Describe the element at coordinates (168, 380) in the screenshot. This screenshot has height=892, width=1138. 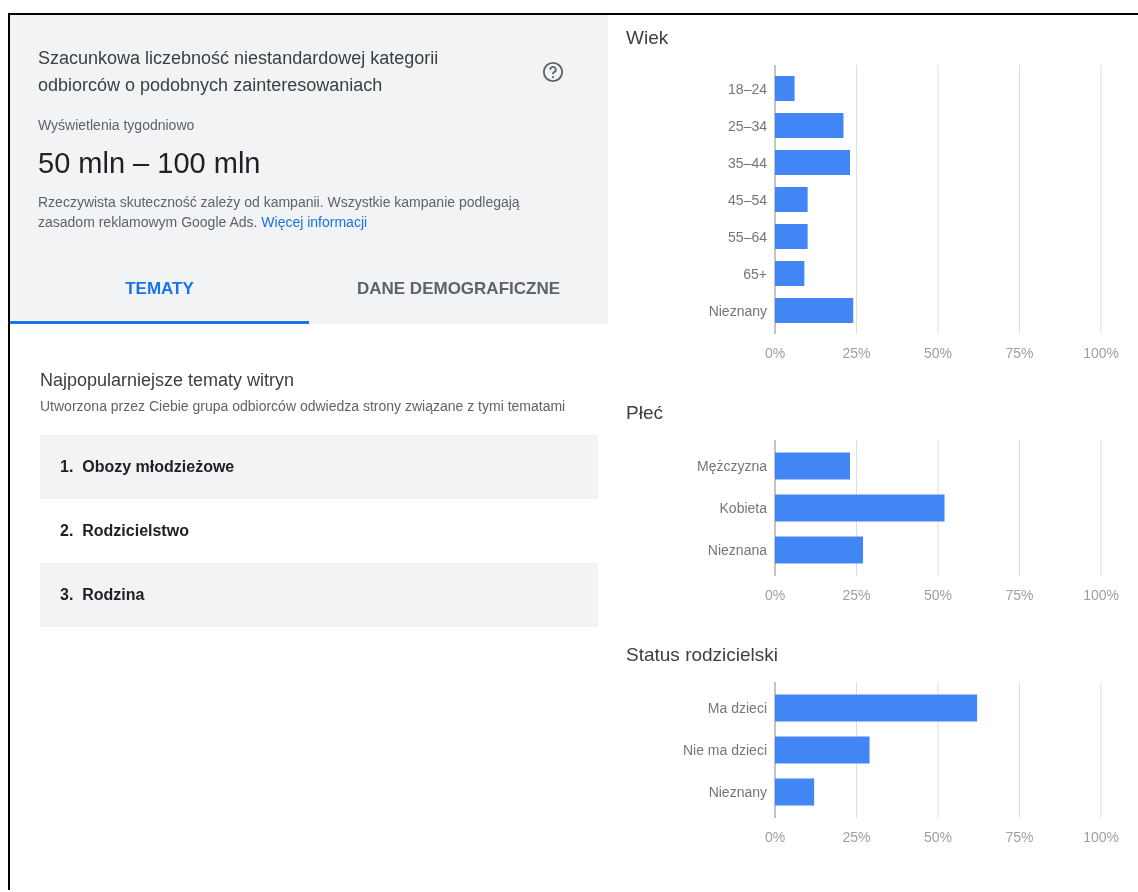
I see `section-title: Najpopularniejsze tematy witryn` at that location.